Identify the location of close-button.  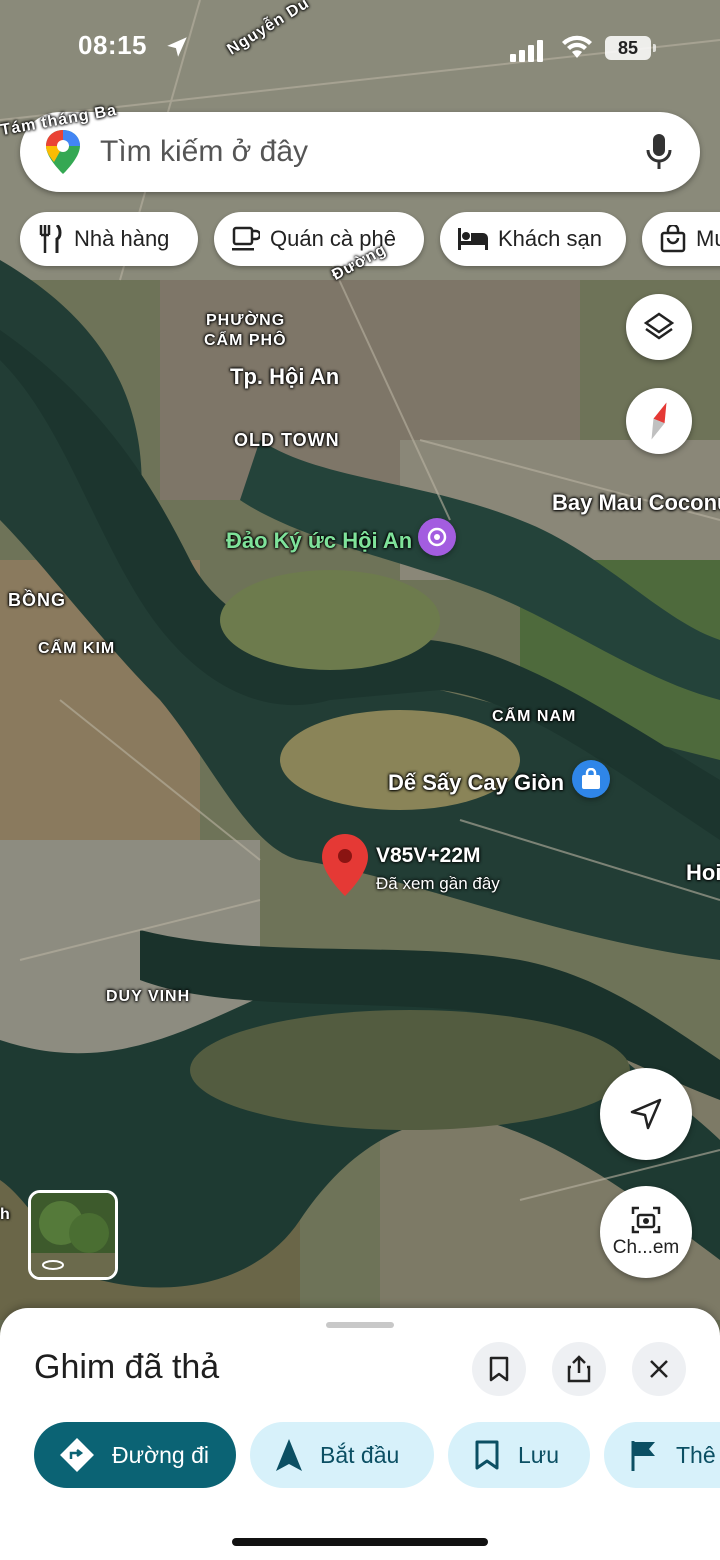
(659, 1369).